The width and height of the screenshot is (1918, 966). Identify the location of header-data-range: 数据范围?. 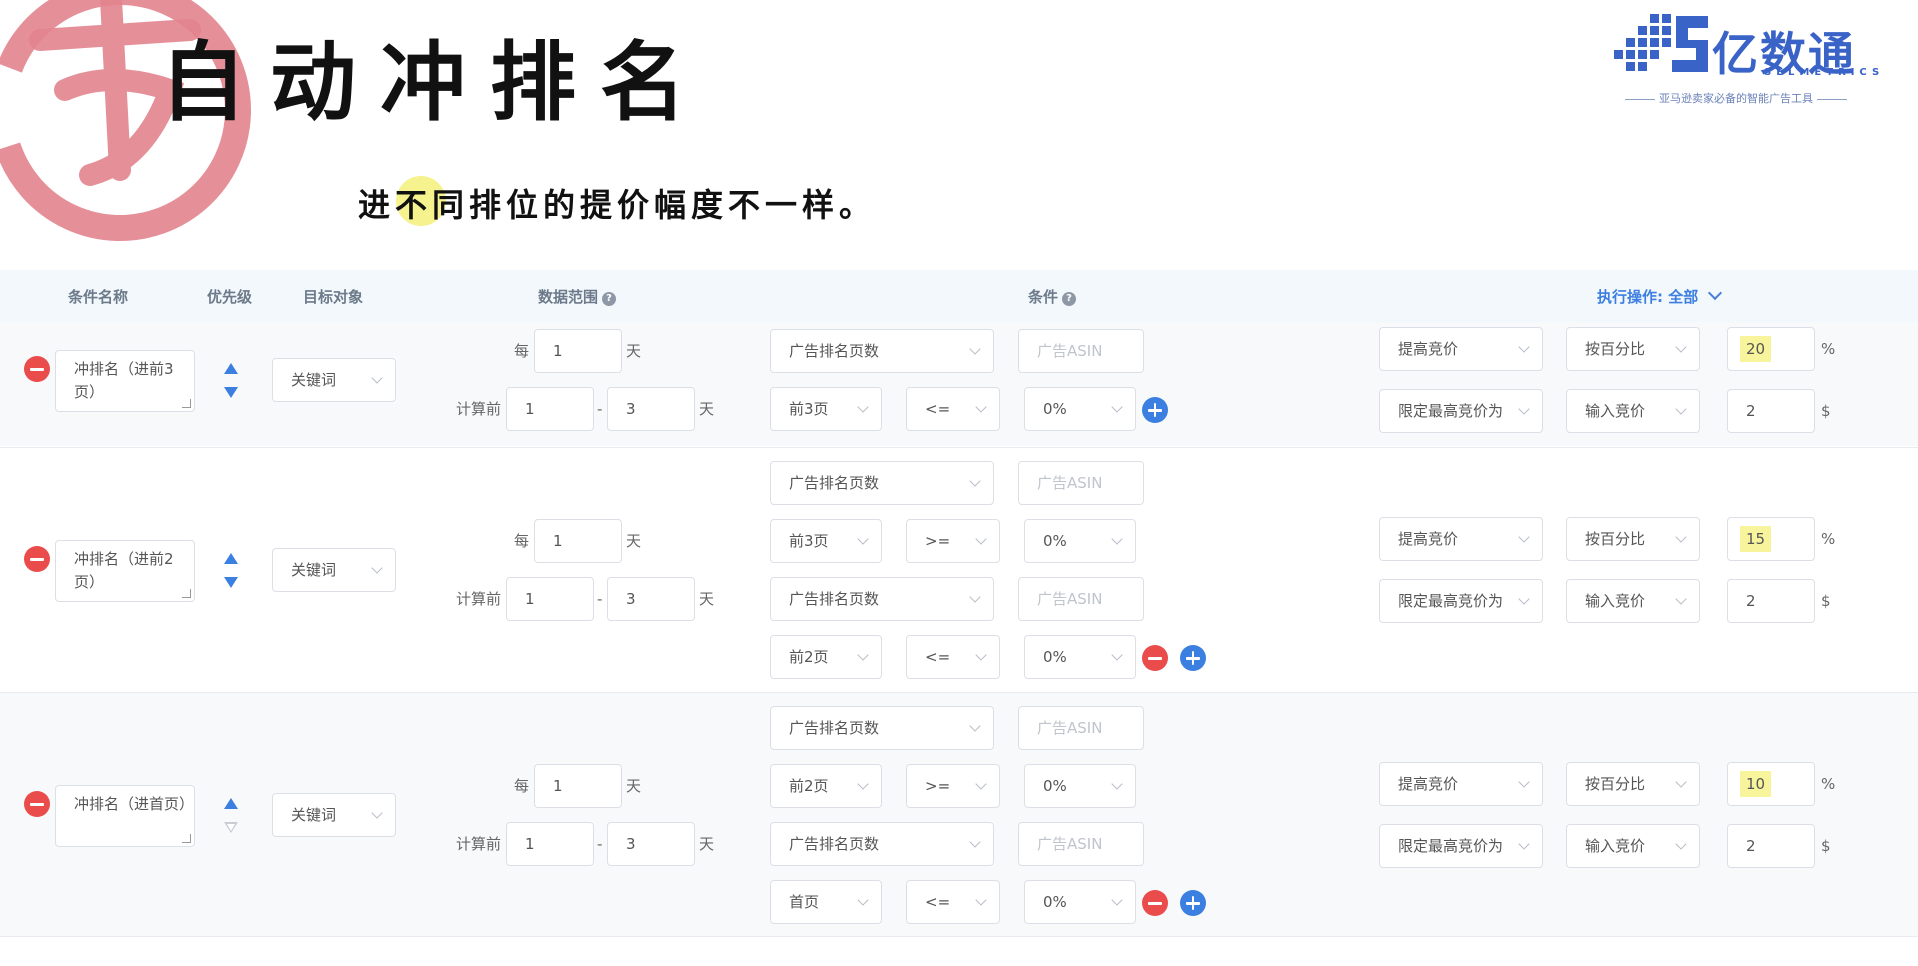
(577, 296).